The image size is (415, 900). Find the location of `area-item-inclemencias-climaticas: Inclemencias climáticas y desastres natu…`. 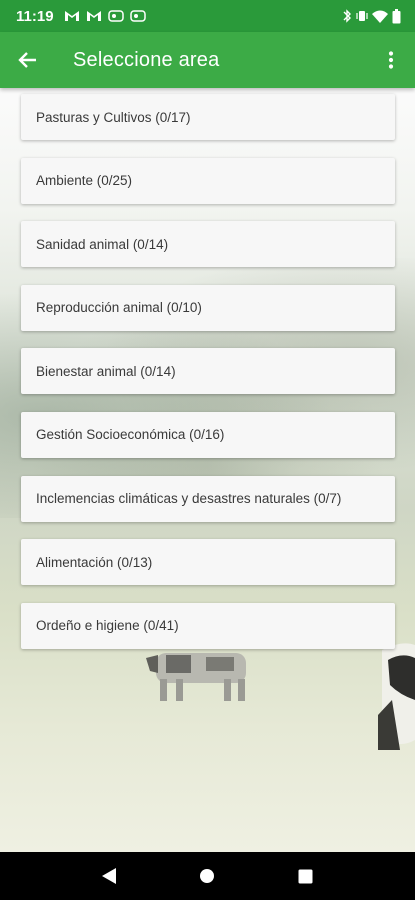

area-item-inclemencias-climaticas: Inclemencias climáticas y desastres natu… is located at coordinates (208, 498).